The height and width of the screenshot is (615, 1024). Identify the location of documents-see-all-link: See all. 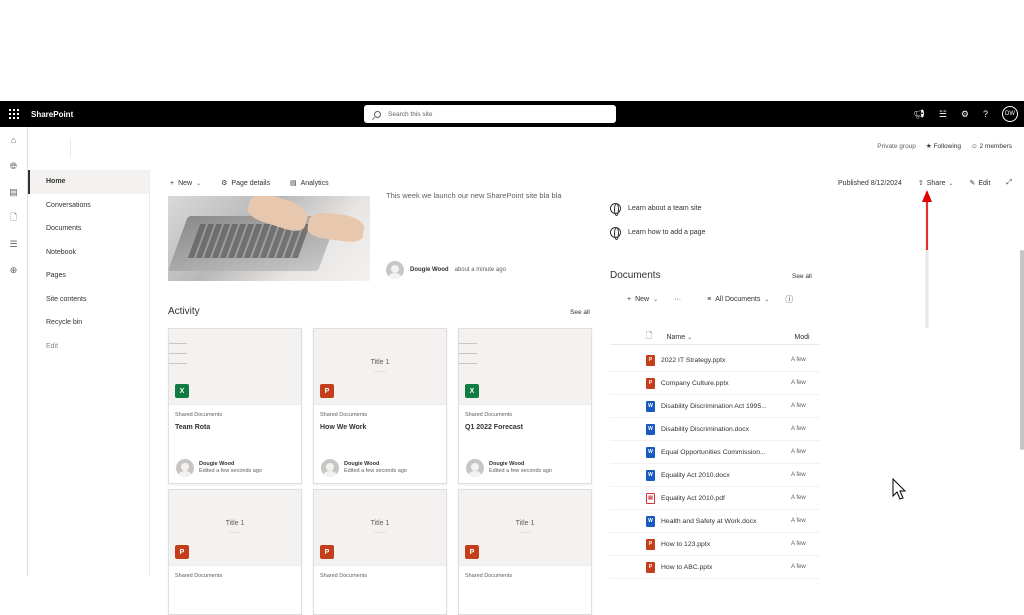
(802, 276).